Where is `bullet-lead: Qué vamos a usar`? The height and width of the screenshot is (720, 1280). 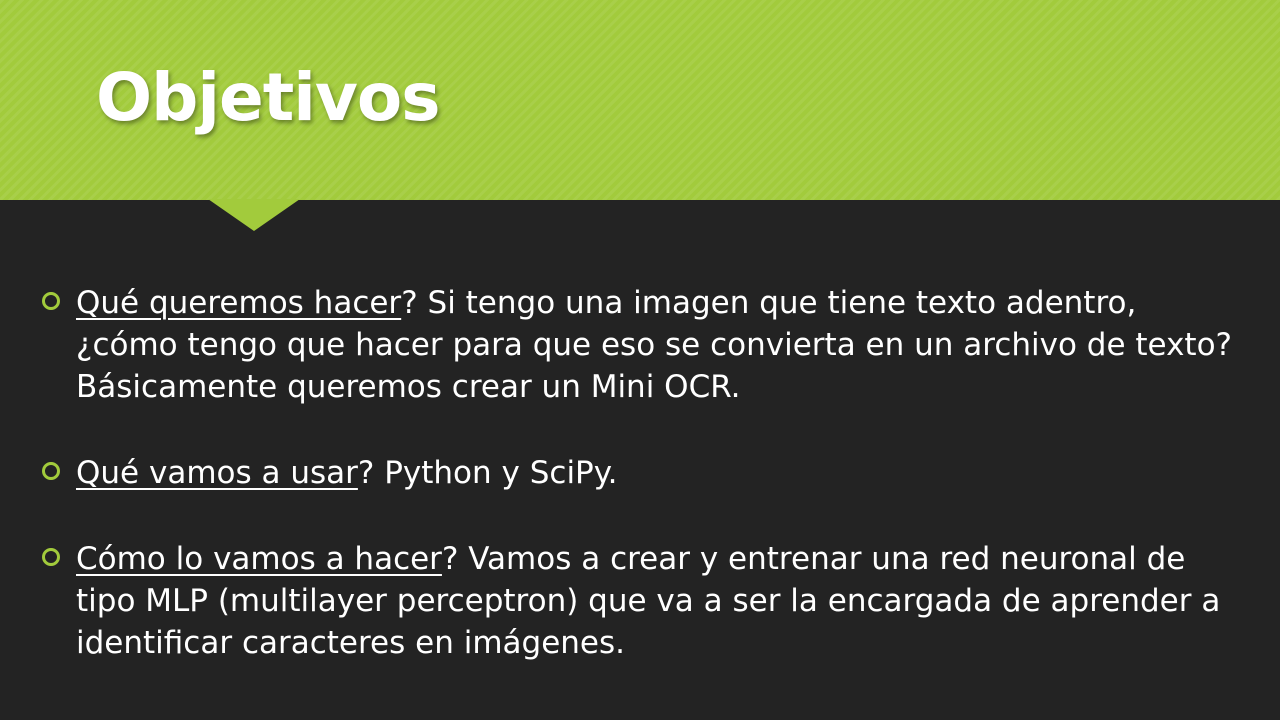
bullet-lead: Qué vamos a usar is located at coordinates (217, 473).